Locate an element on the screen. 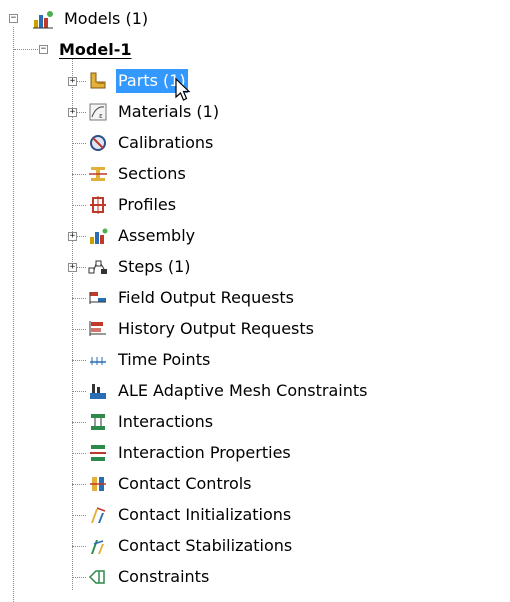 This screenshot has width=510, height=602. collapse-models-toggle: − is located at coordinates (13, 18).